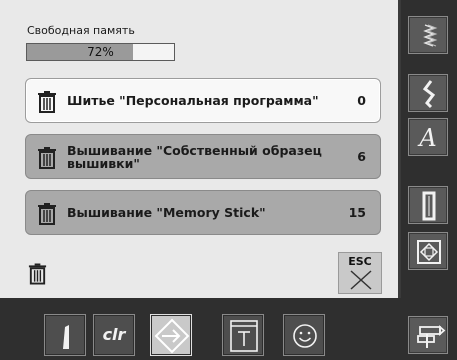 The height and width of the screenshot is (360, 457). I want to click on memory-item-count: 15, so click(357, 212).